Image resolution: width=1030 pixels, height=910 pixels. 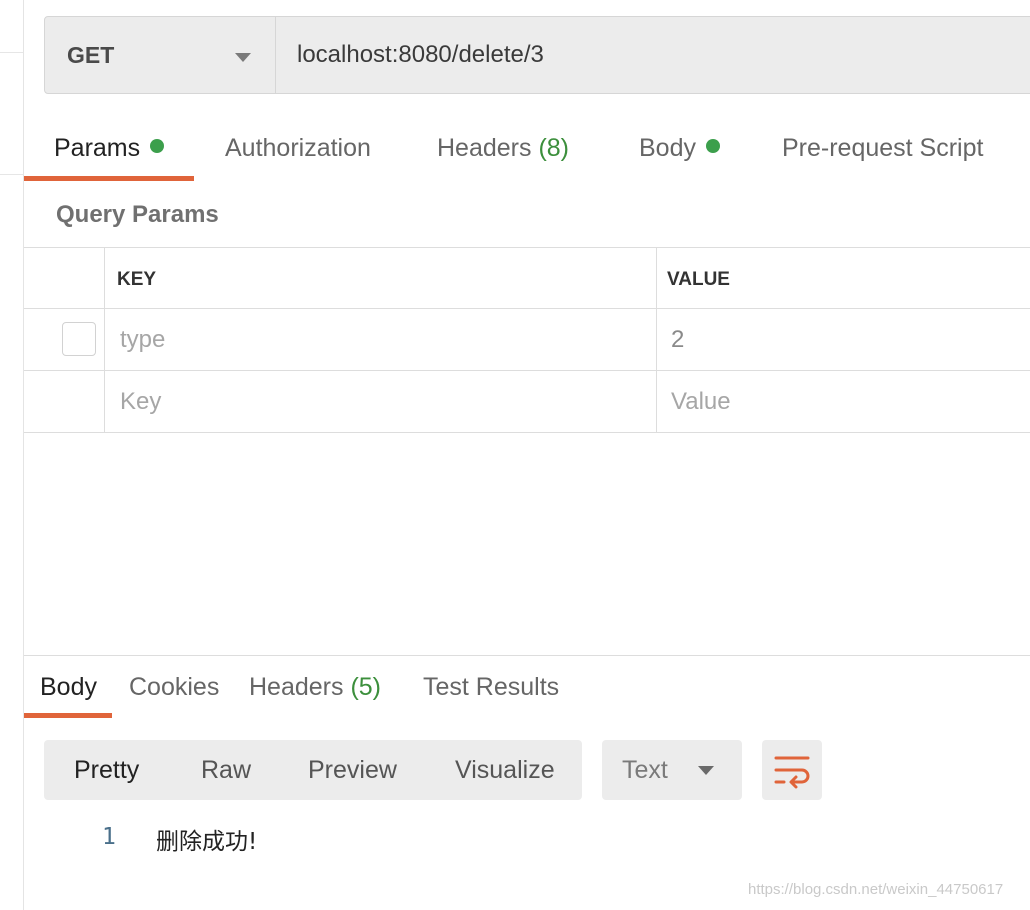 I want to click on tab-headers: Headers (8), so click(x=503, y=148).